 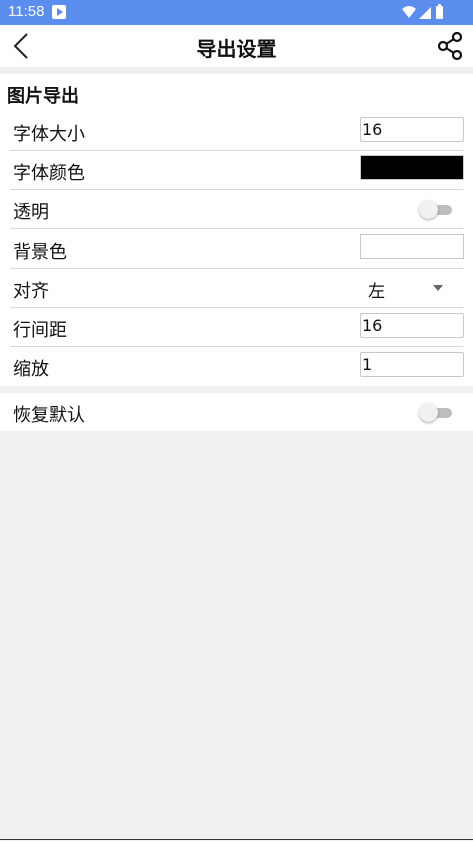 What do you see at coordinates (40, 252) in the screenshot?
I see `bg-color-label: 背景色` at bounding box center [40, 252].